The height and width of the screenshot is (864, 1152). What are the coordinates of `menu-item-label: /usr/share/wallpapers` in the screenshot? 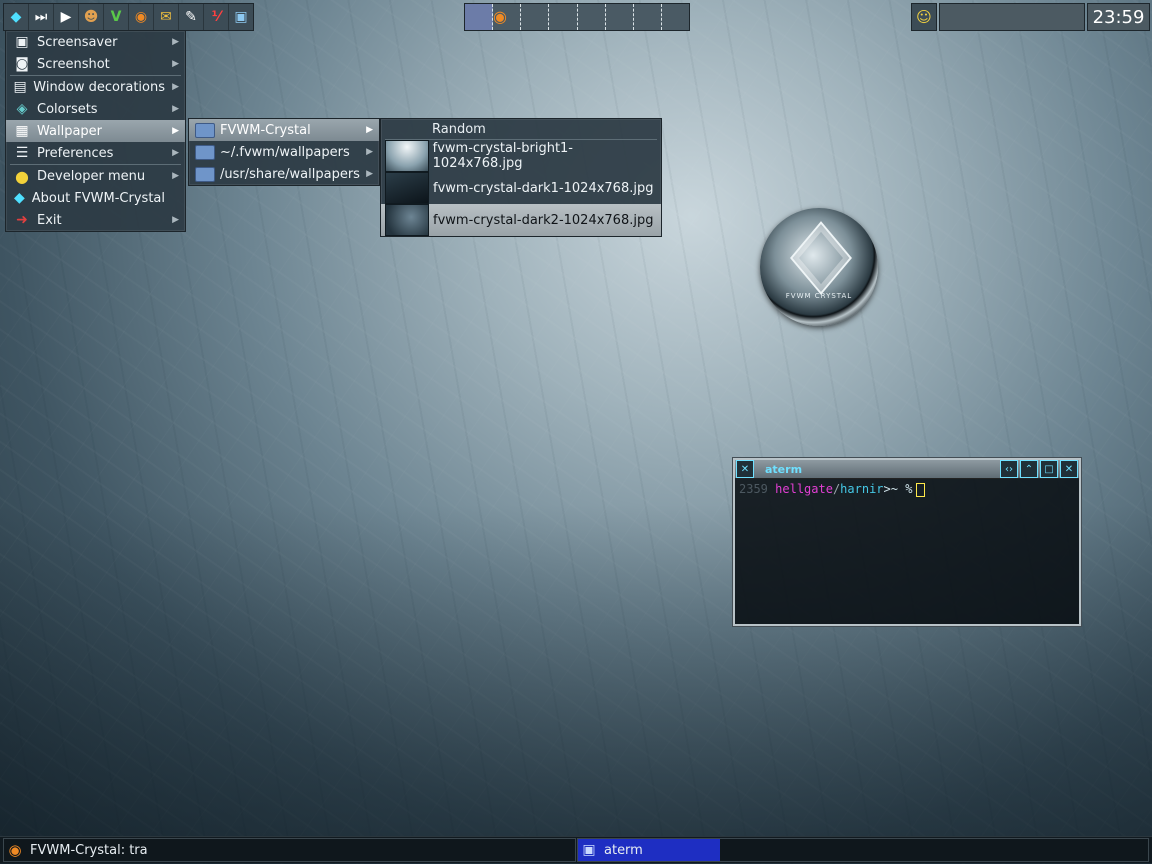 It's located at (290, 174).